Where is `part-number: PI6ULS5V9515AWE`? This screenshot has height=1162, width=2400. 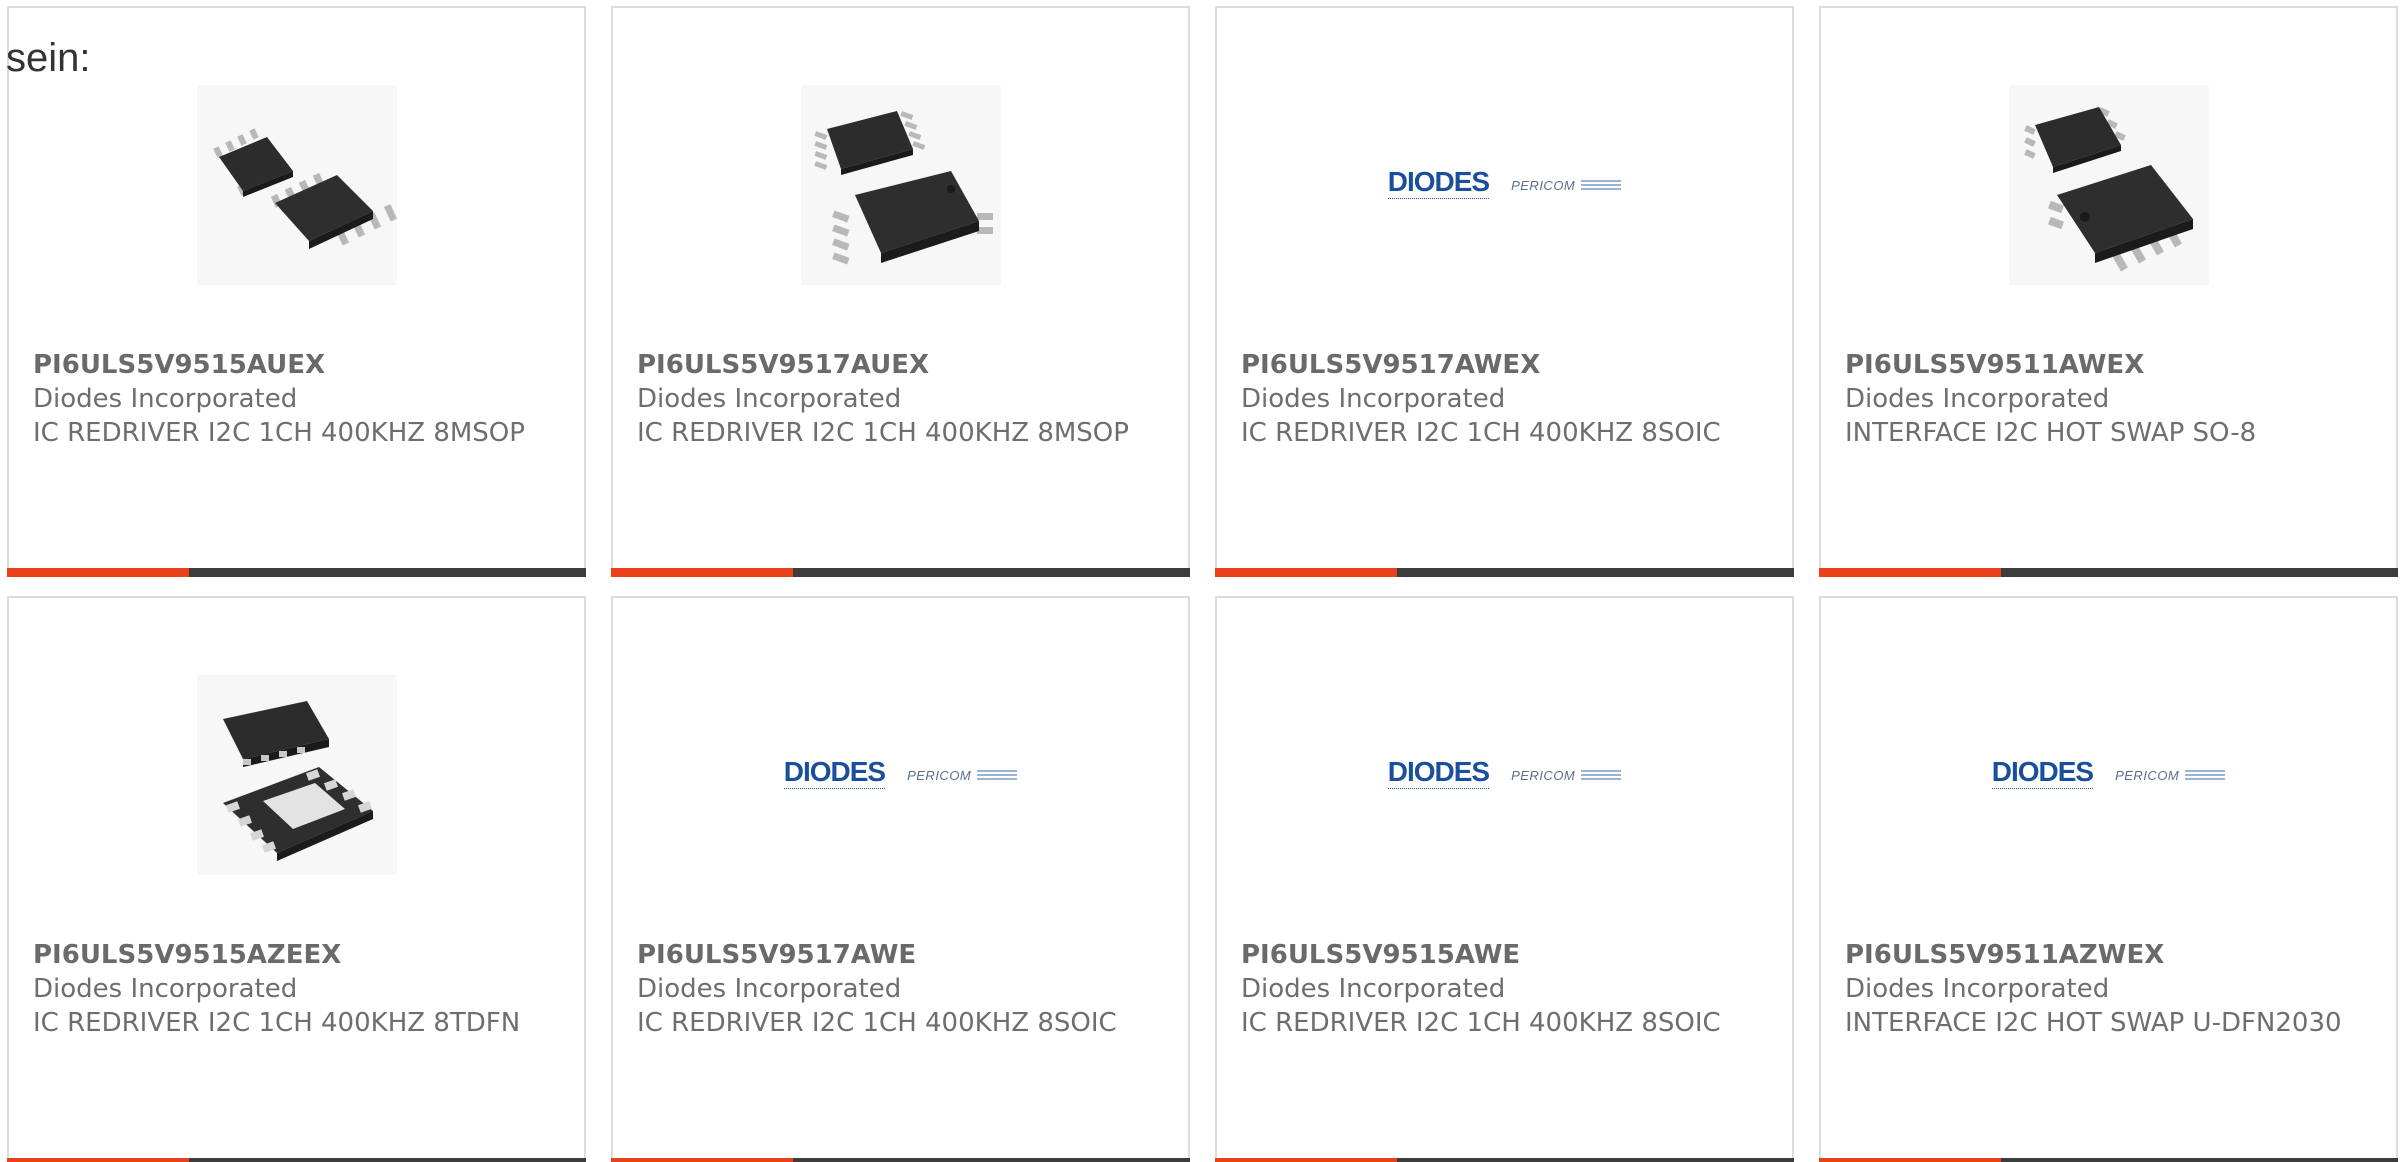 part-number: PI6ULS5V9515AWE is located at coordinates (1506, 955).